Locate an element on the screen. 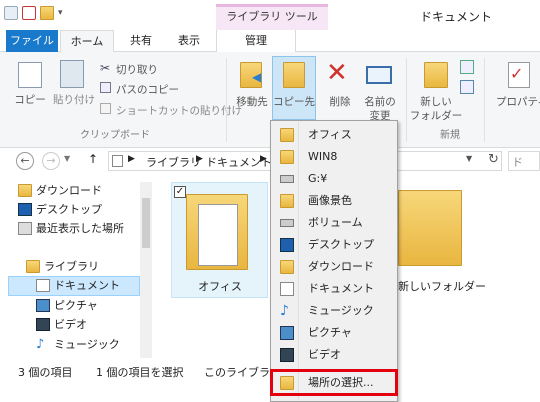 The image size is (540, 402). recent-locations-icon: ▼ is located at coordinates (67, 158).